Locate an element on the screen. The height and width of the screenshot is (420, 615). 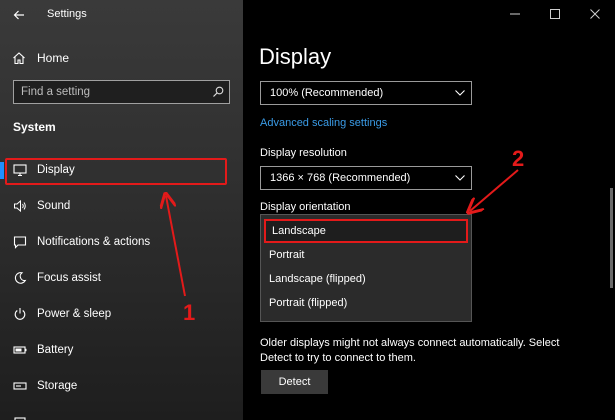
advanced-display-link-cut is located at coordinates (320, 416).